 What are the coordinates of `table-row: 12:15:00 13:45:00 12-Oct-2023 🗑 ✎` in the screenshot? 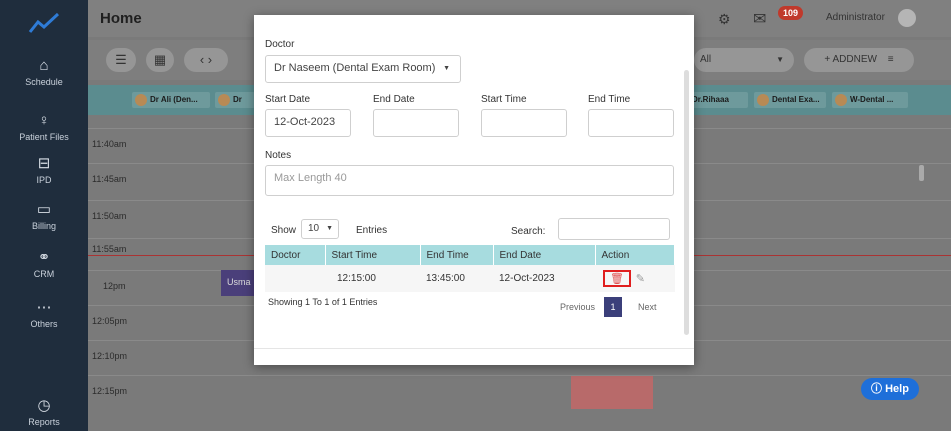 It's located at (470, 278).